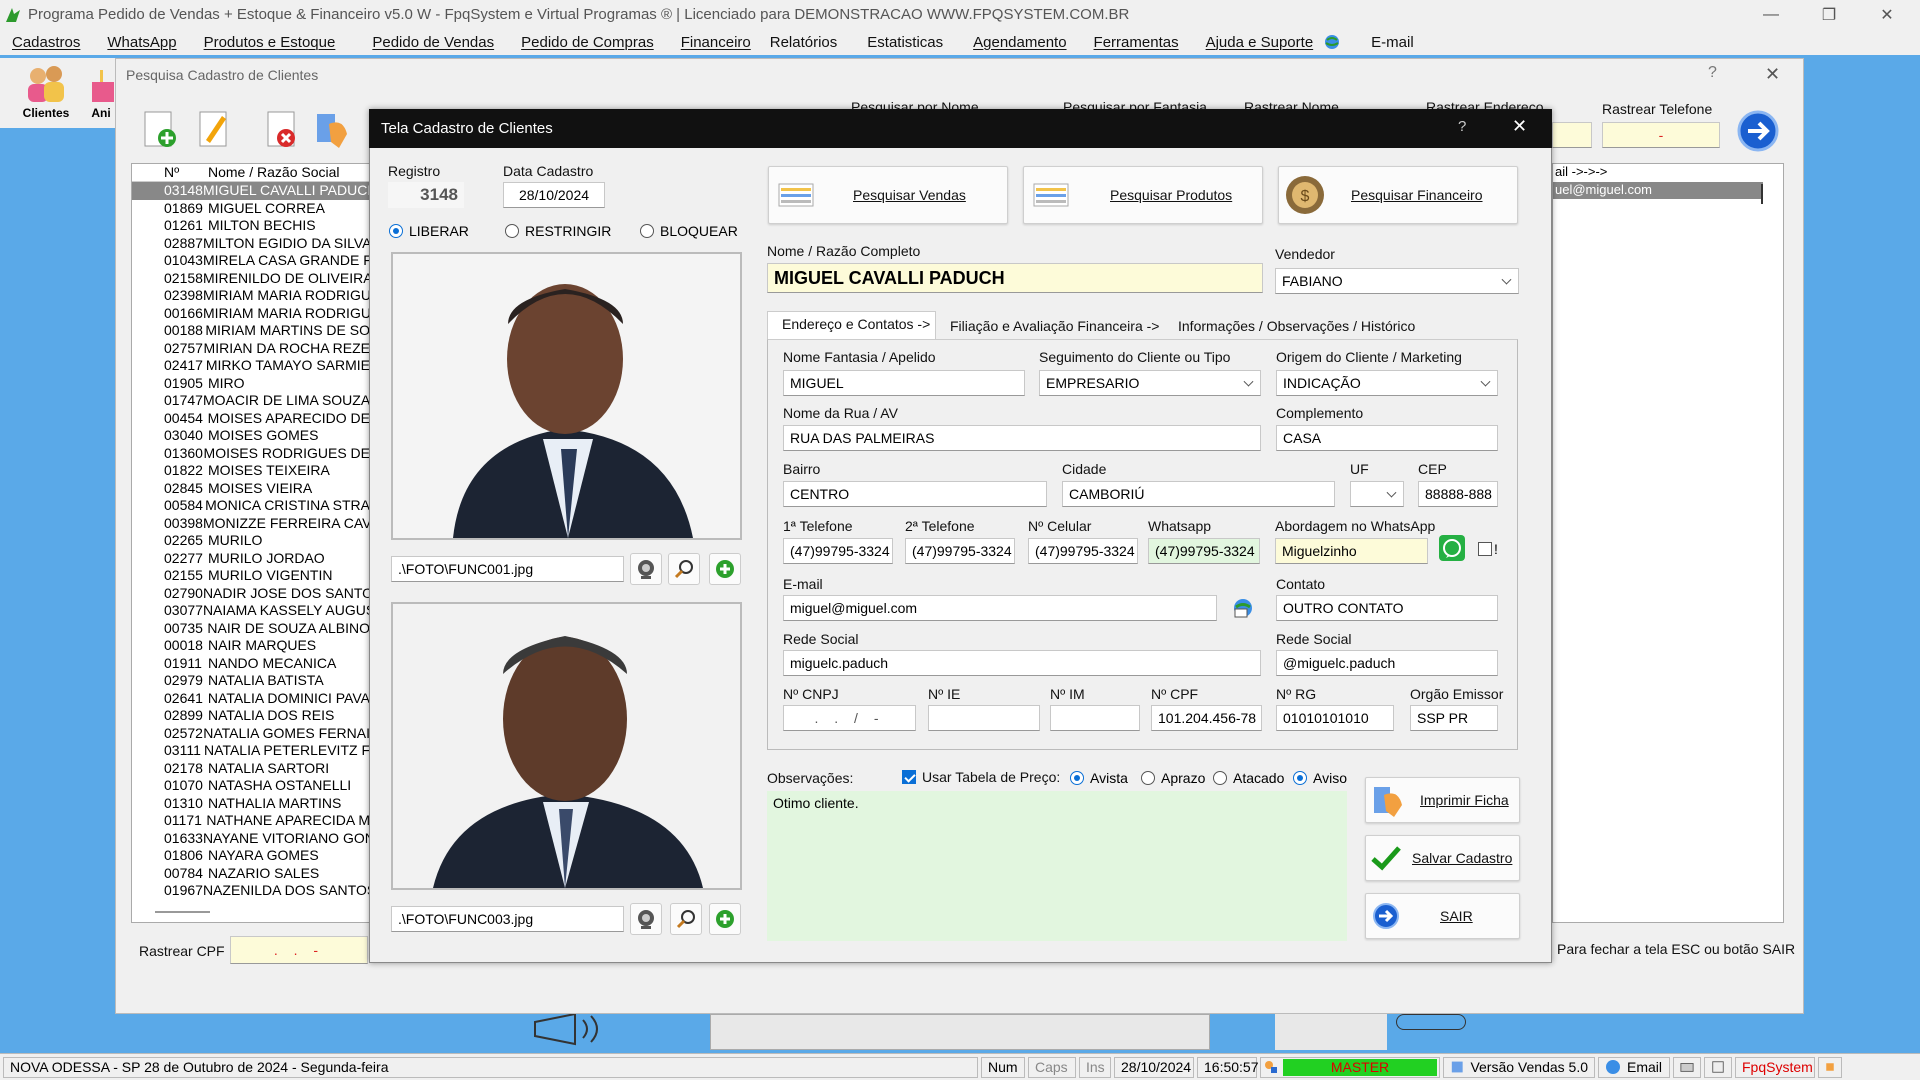  Describe the element at coordinates (1462, 126) in the screenshot. I see `dialog-help-button: ?` at that location.